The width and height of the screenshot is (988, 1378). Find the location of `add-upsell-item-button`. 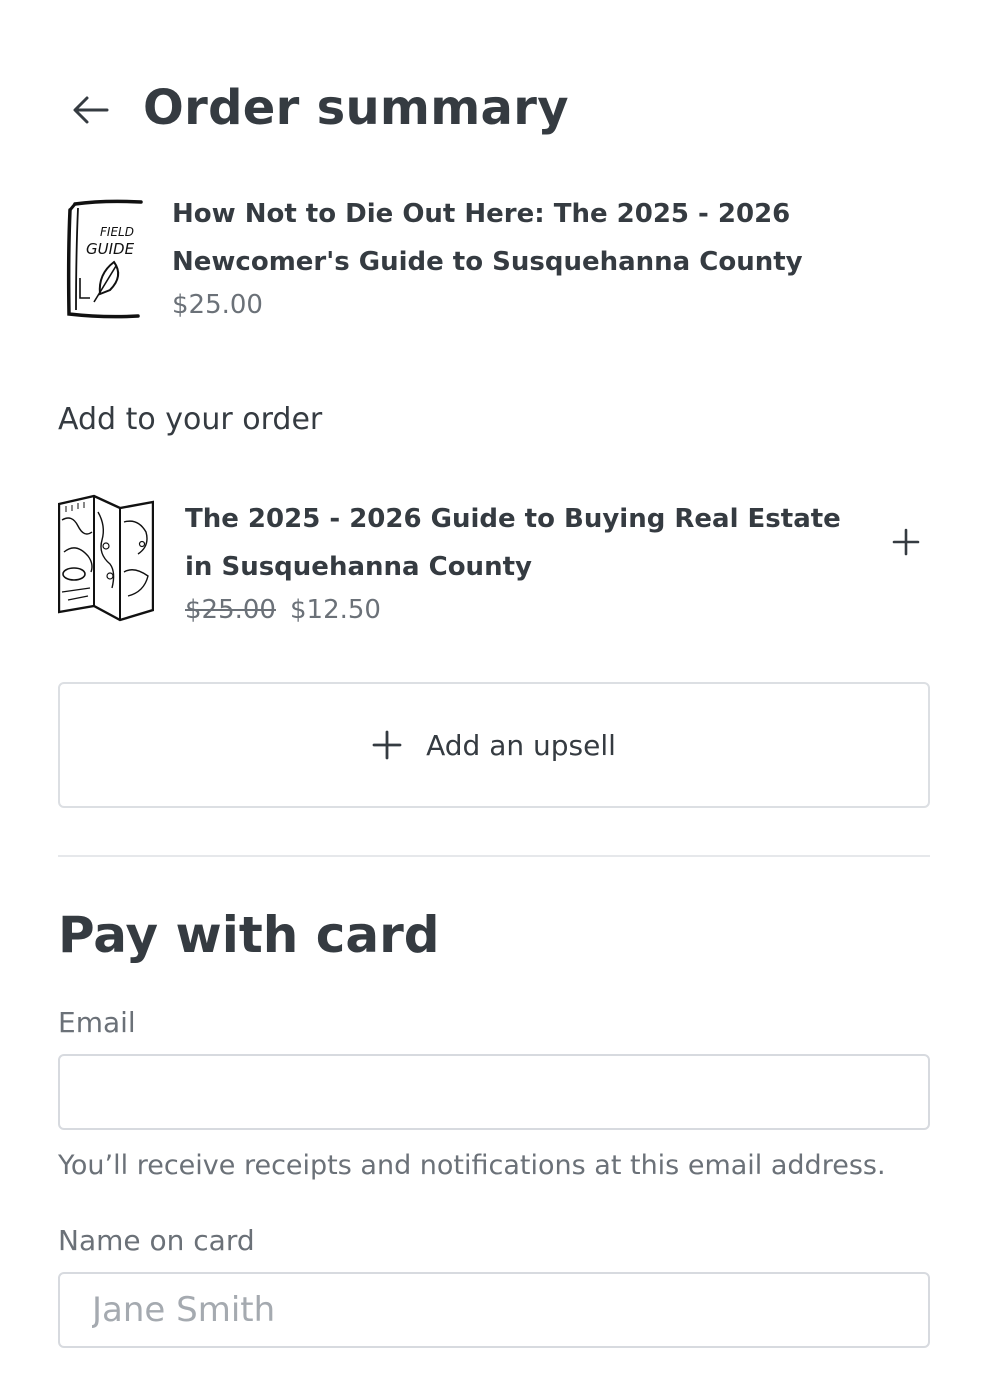

add-upsell-item-button is located at coordinates (906, 542).